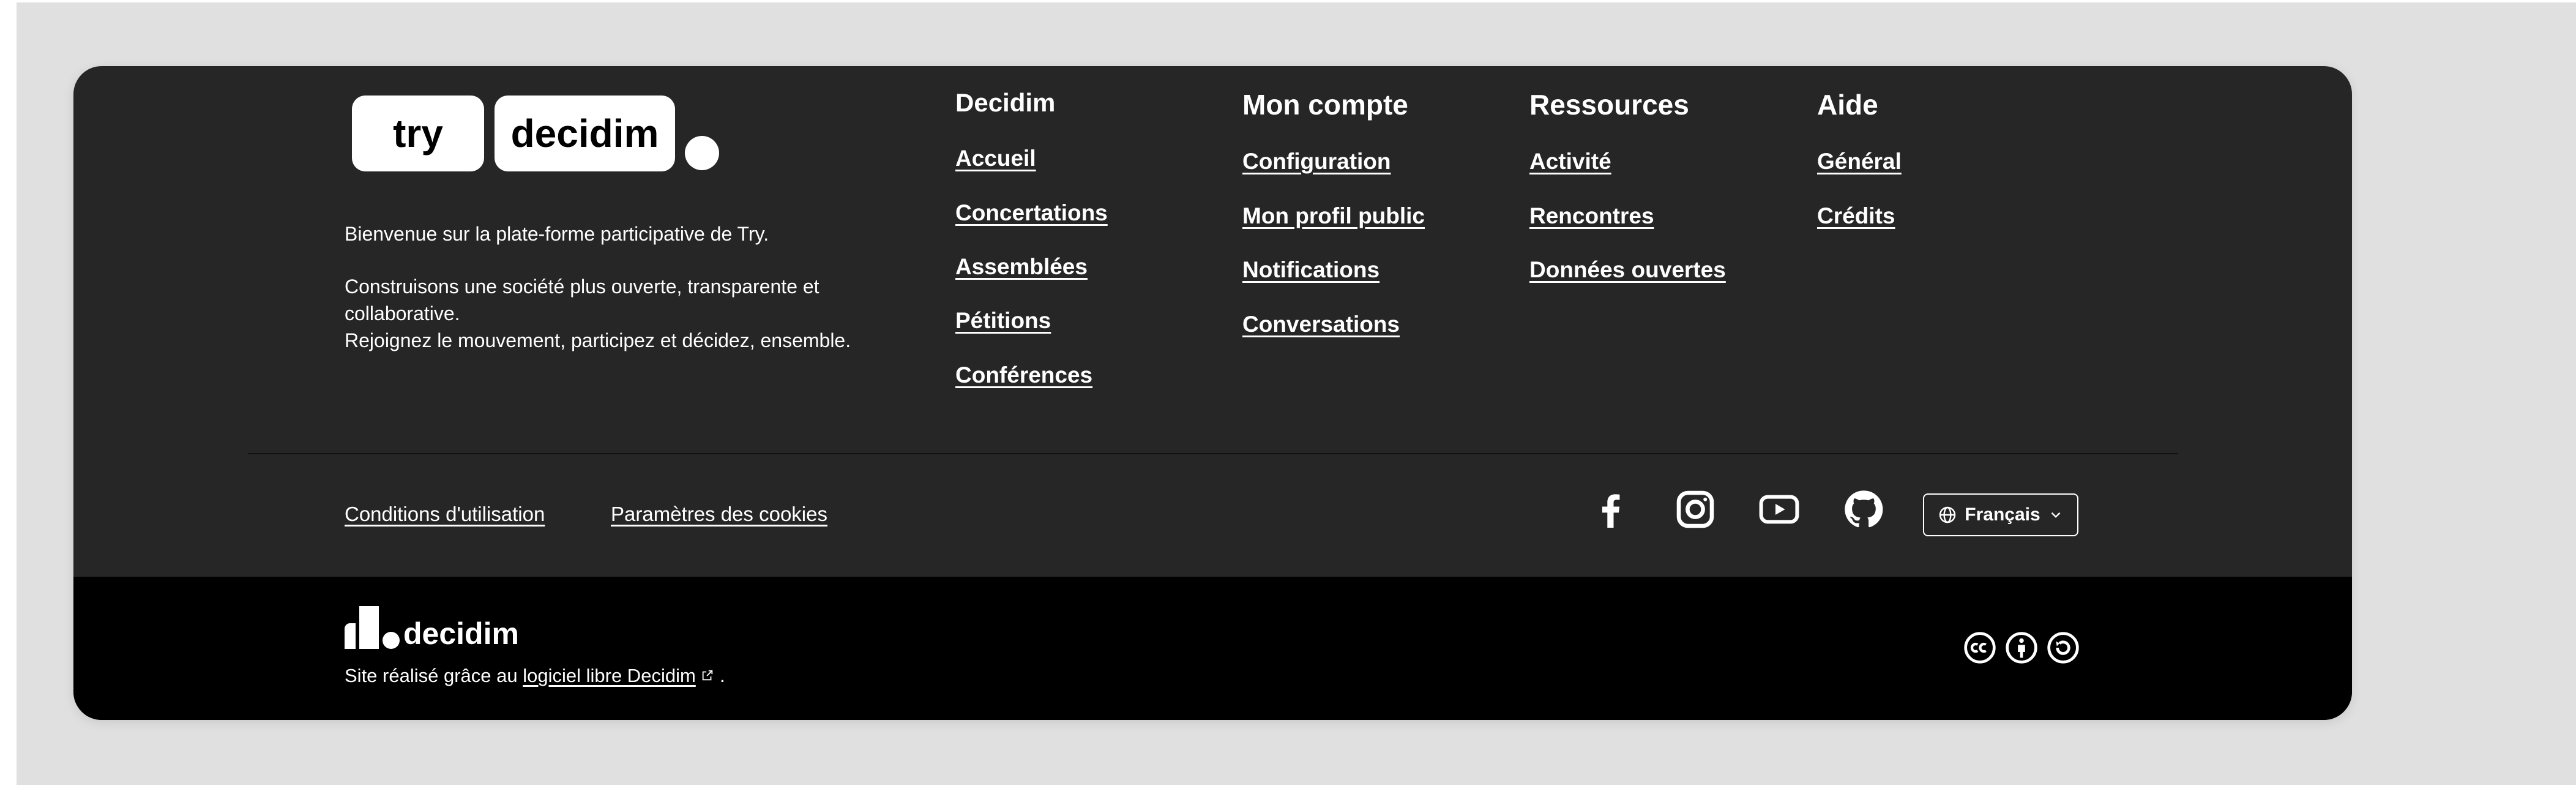  I want to click on logo-try-box: try, so click(418, 133).